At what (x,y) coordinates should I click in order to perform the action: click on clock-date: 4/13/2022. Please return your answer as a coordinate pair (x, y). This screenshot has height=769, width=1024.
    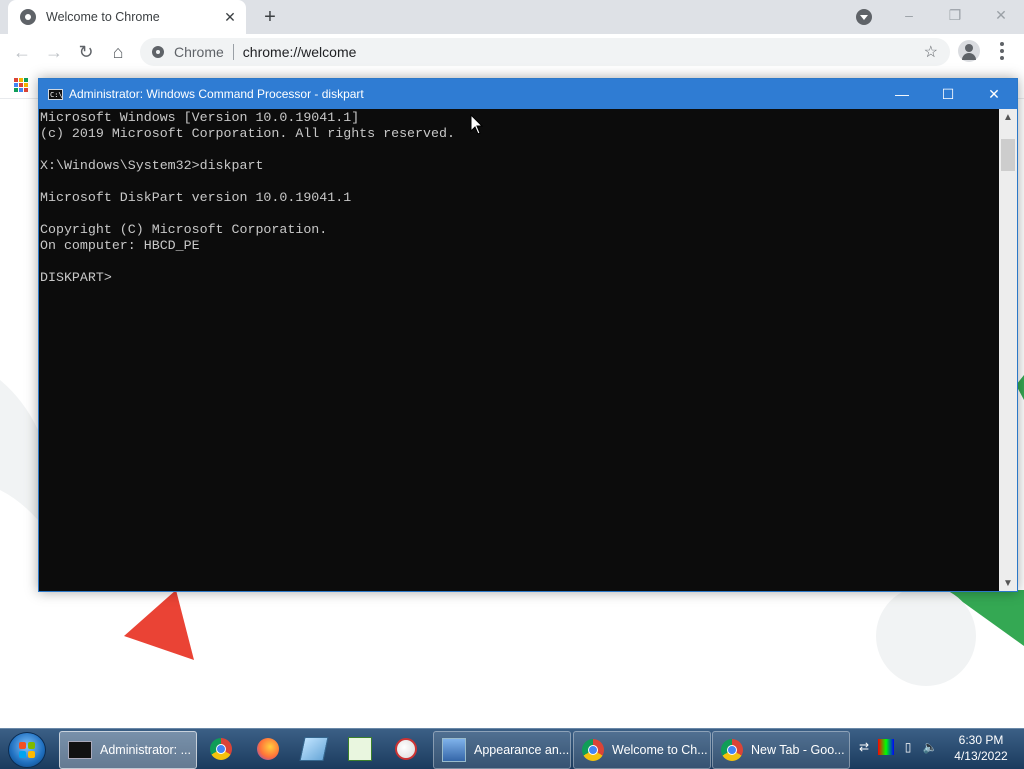
    Looking at the image, I should click on (981, 756).